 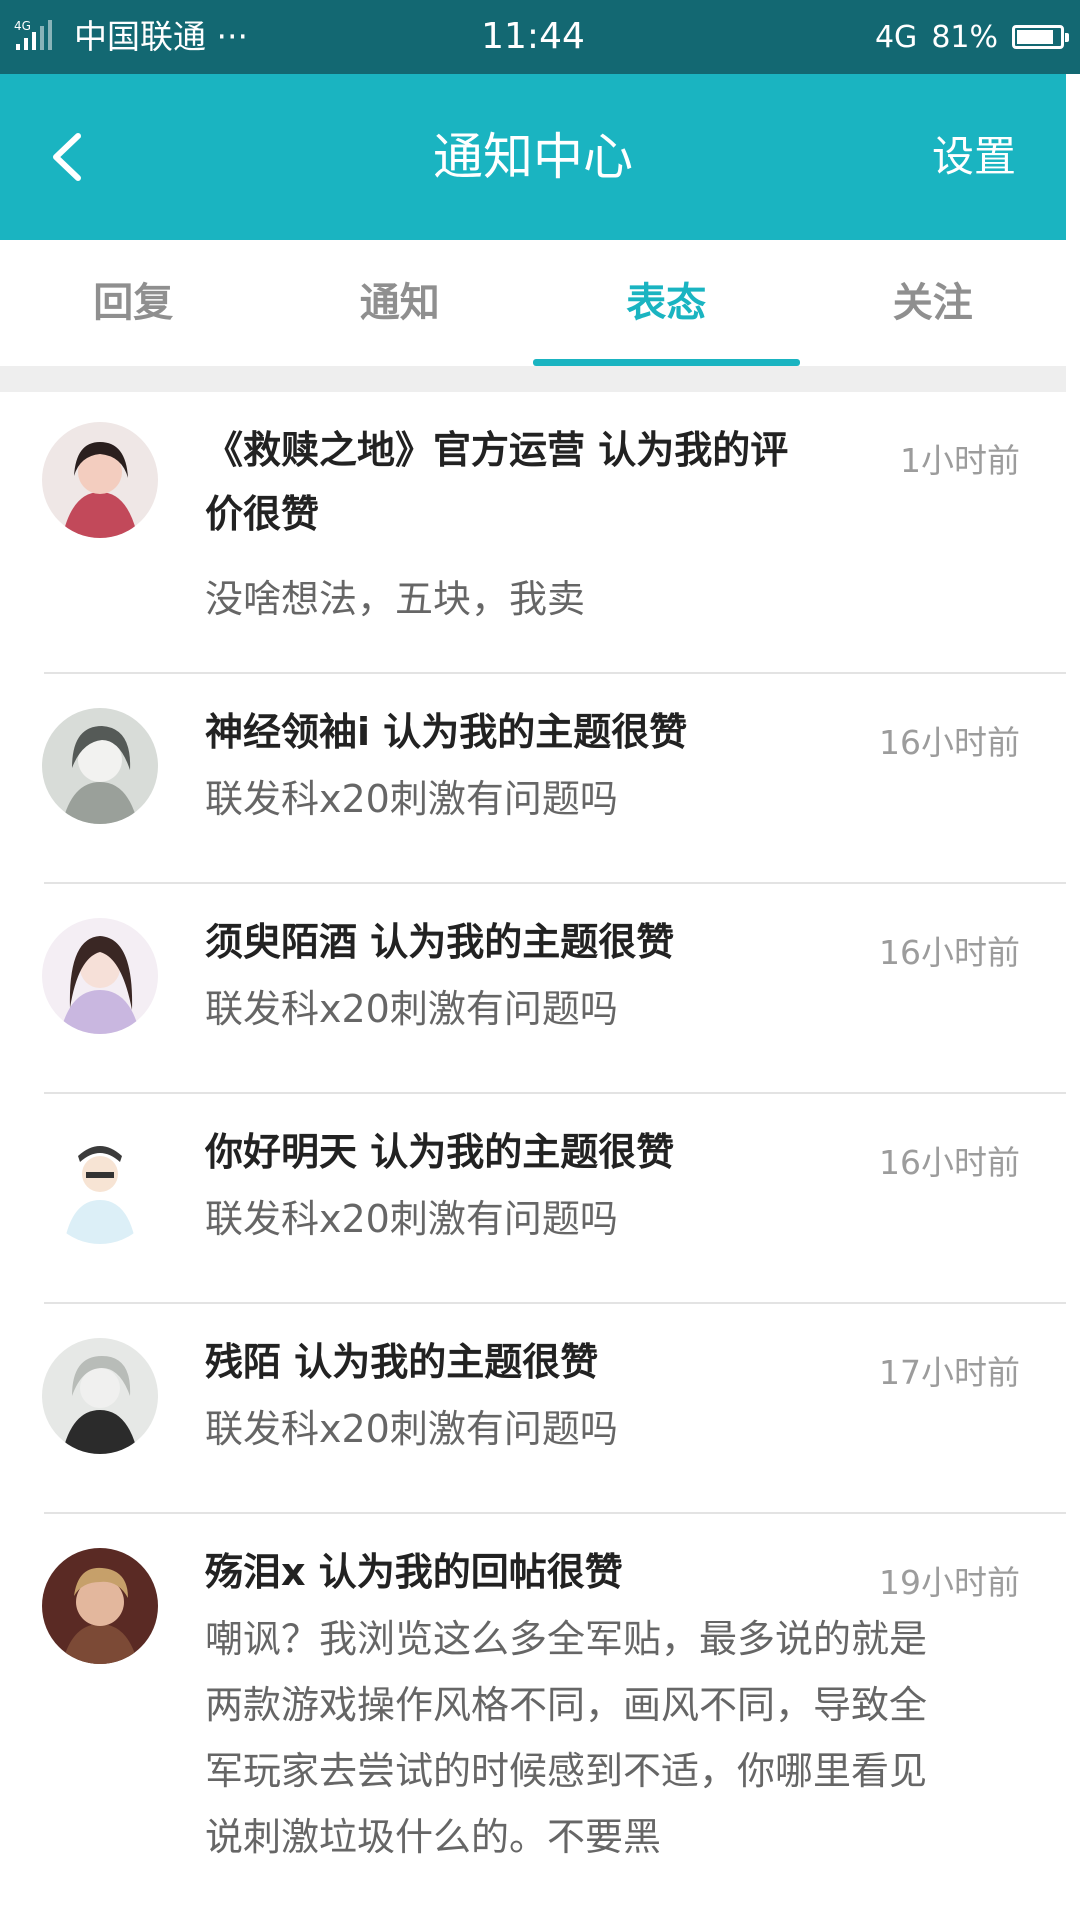 What do you see at coordinates (395, 599) in the screenshot?
I see `item-body: 没啥想法，五块，我卖` at bounding box center [395, 599].